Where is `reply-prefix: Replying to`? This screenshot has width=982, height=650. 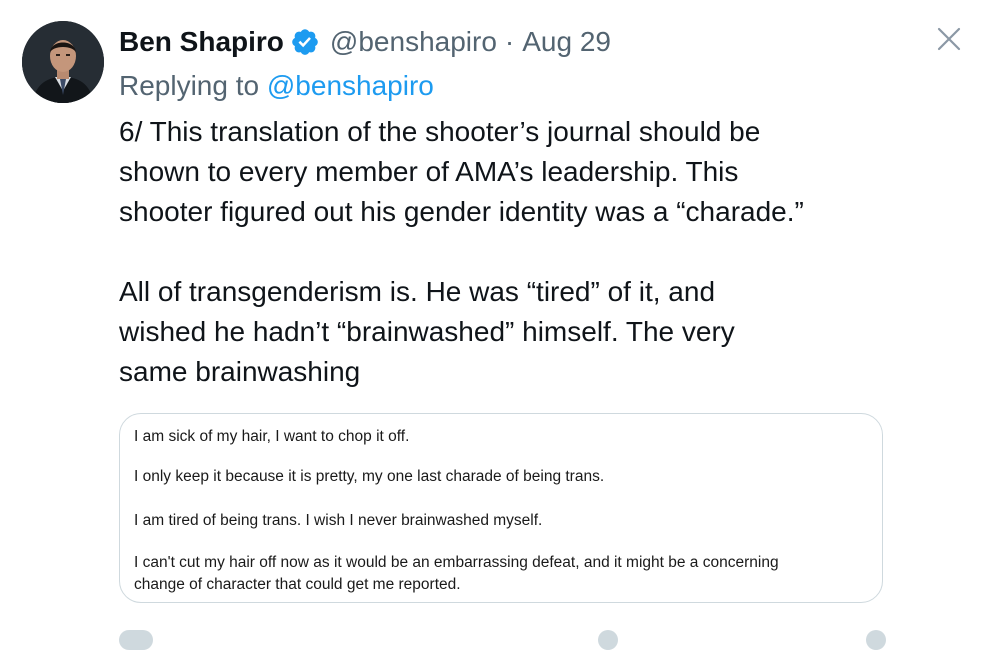
reply-prefix: Replying to is located at coordinates (189, 85).